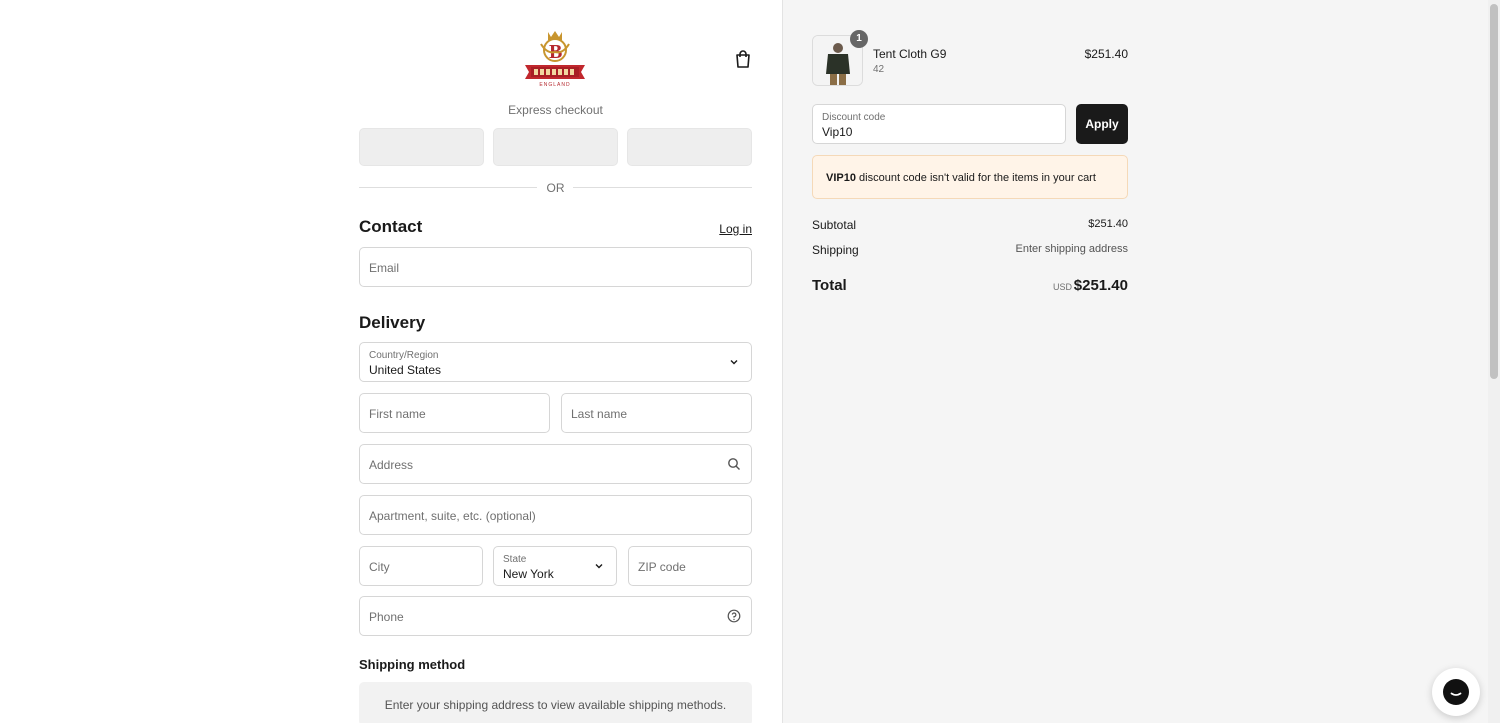 This screenshot has width=1500, height=723. I want to click on delivery-heading: Delivery, so click(392, 322).